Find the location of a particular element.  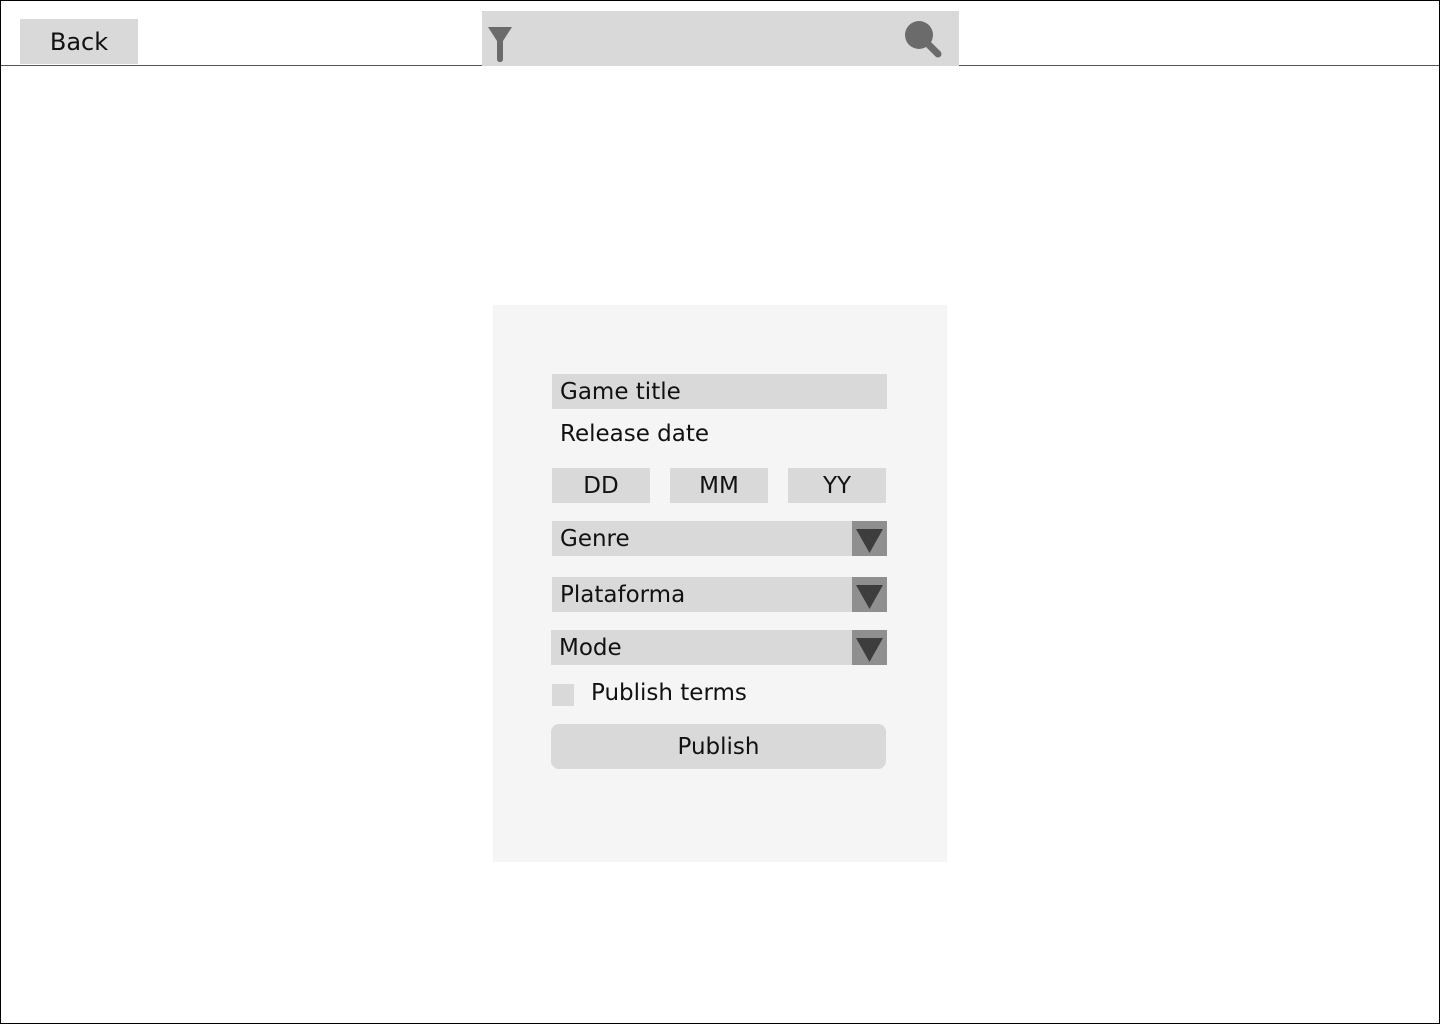

platform-label: Plataforma is located at coordinates (623, 594).